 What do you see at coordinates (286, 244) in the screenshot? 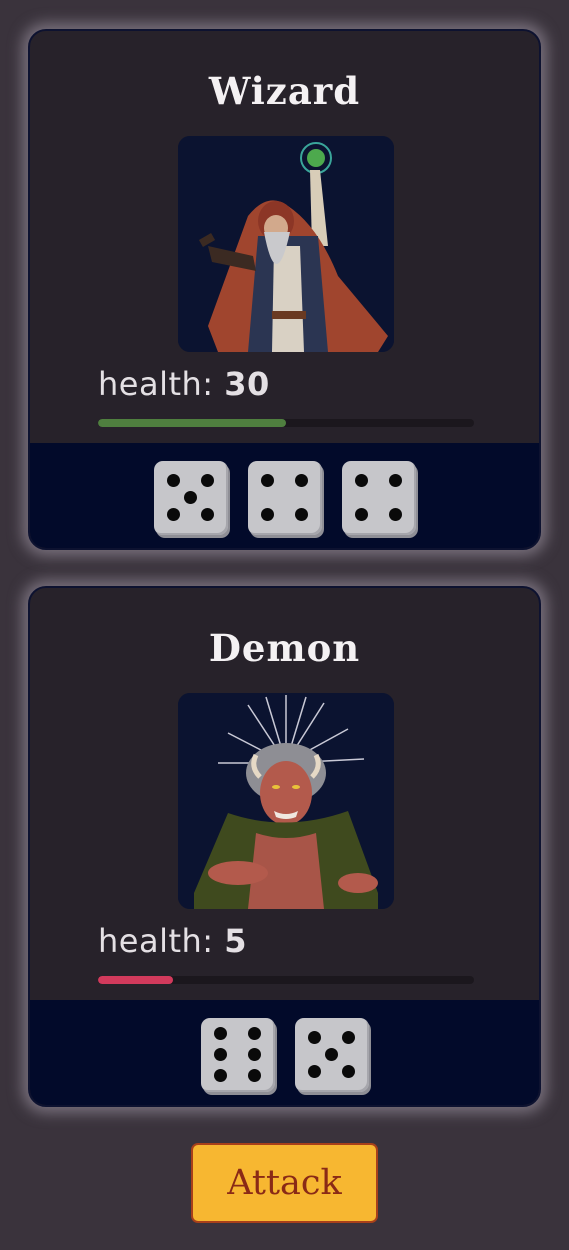
I see `wizard-portrait` at bounding box center [286, 244].